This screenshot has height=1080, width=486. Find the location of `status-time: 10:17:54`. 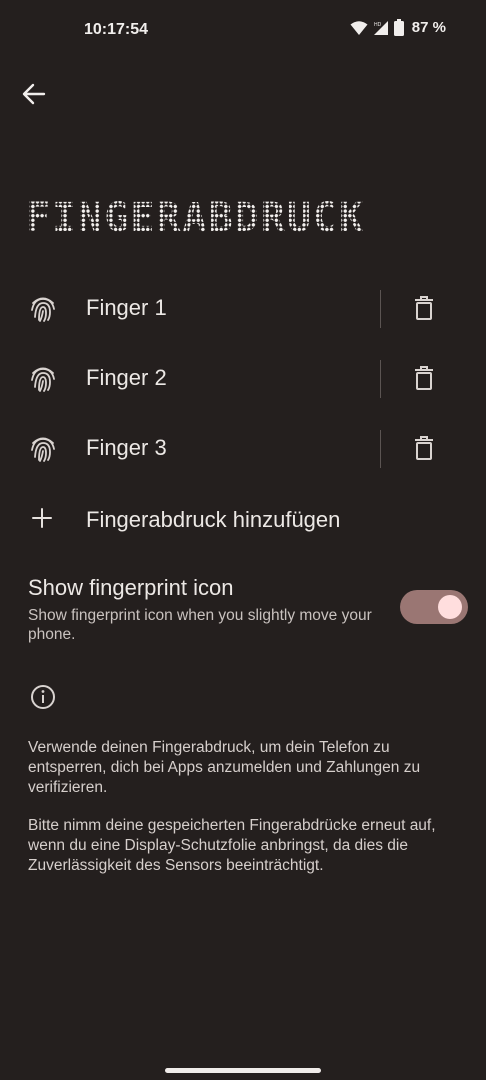

status-time: 10:17:54 is located at coordinates (116, 29).